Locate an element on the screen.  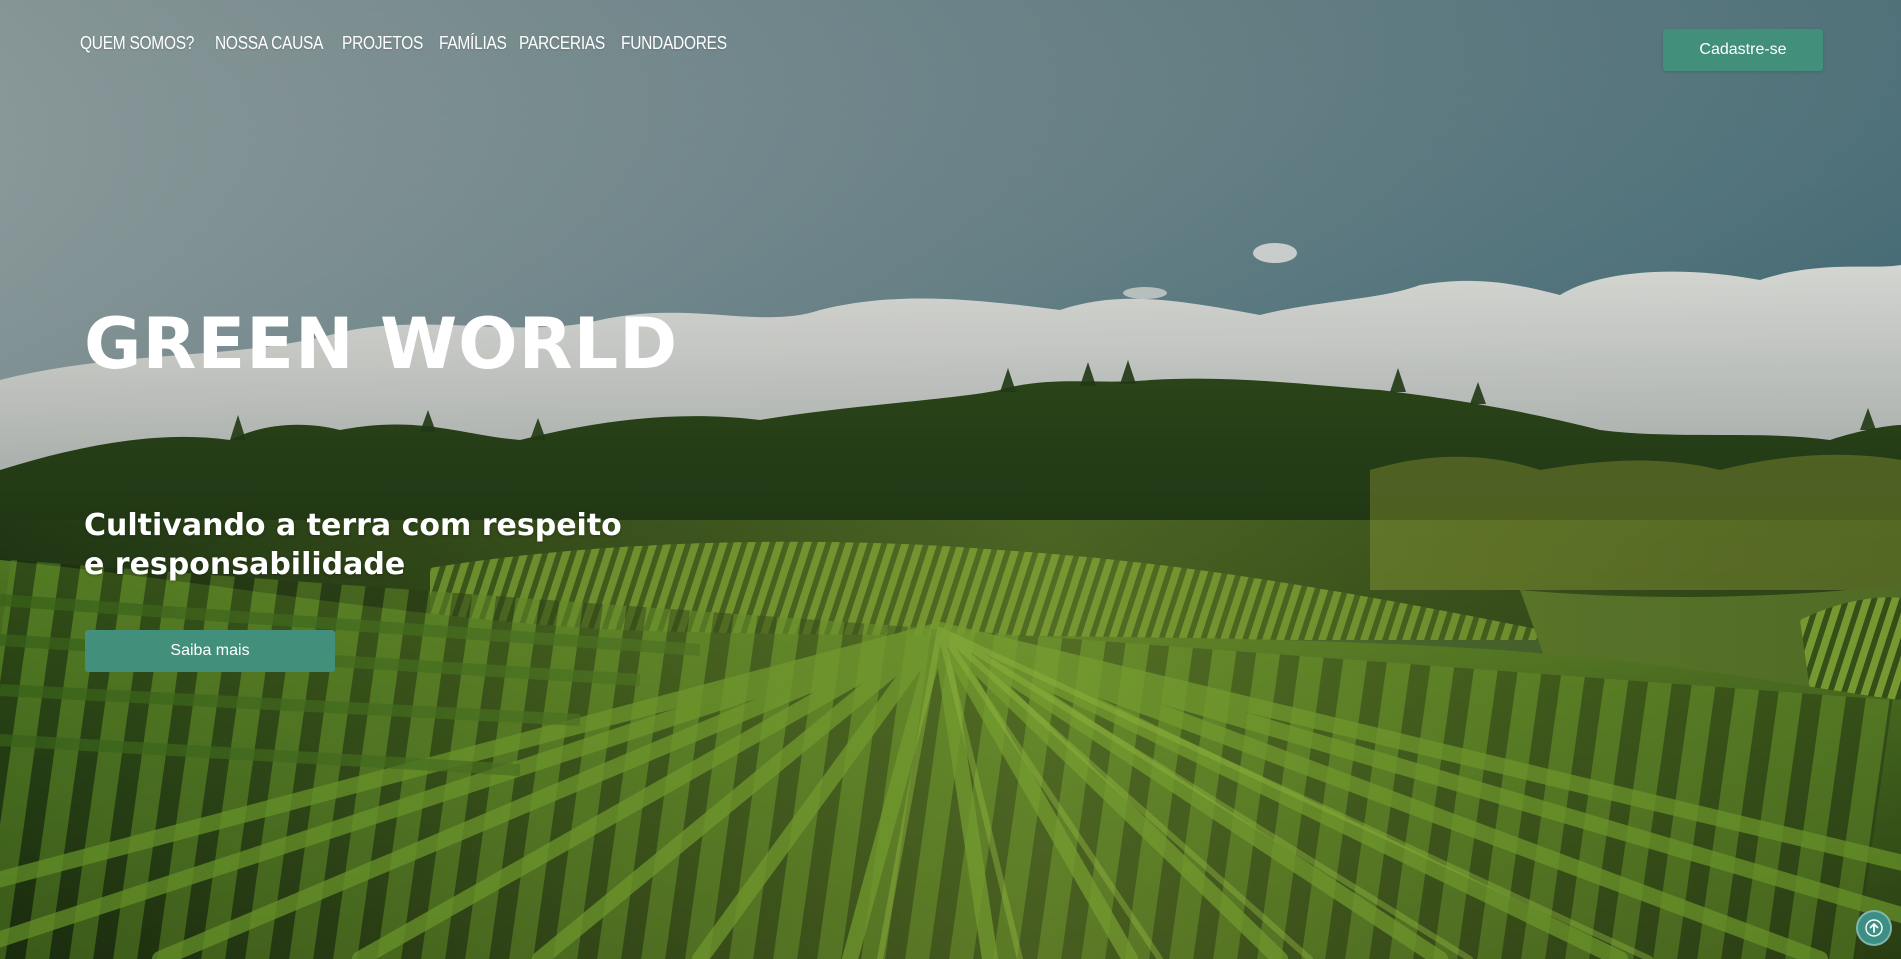
arrow-up-icon is located at coordinates (1874, 928).